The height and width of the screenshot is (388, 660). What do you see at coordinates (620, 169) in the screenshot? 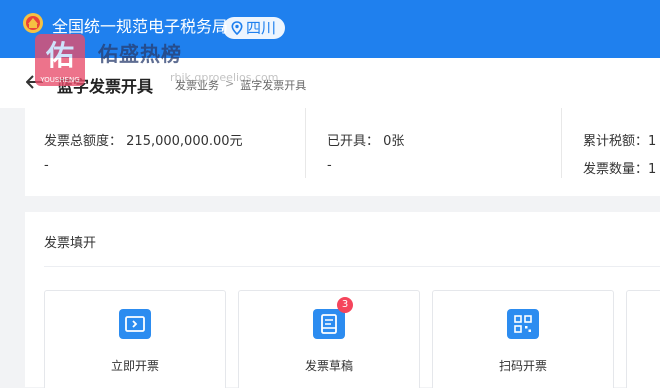
I see `invoice-count: 发票数量：1` at bounding box center [620, 169].